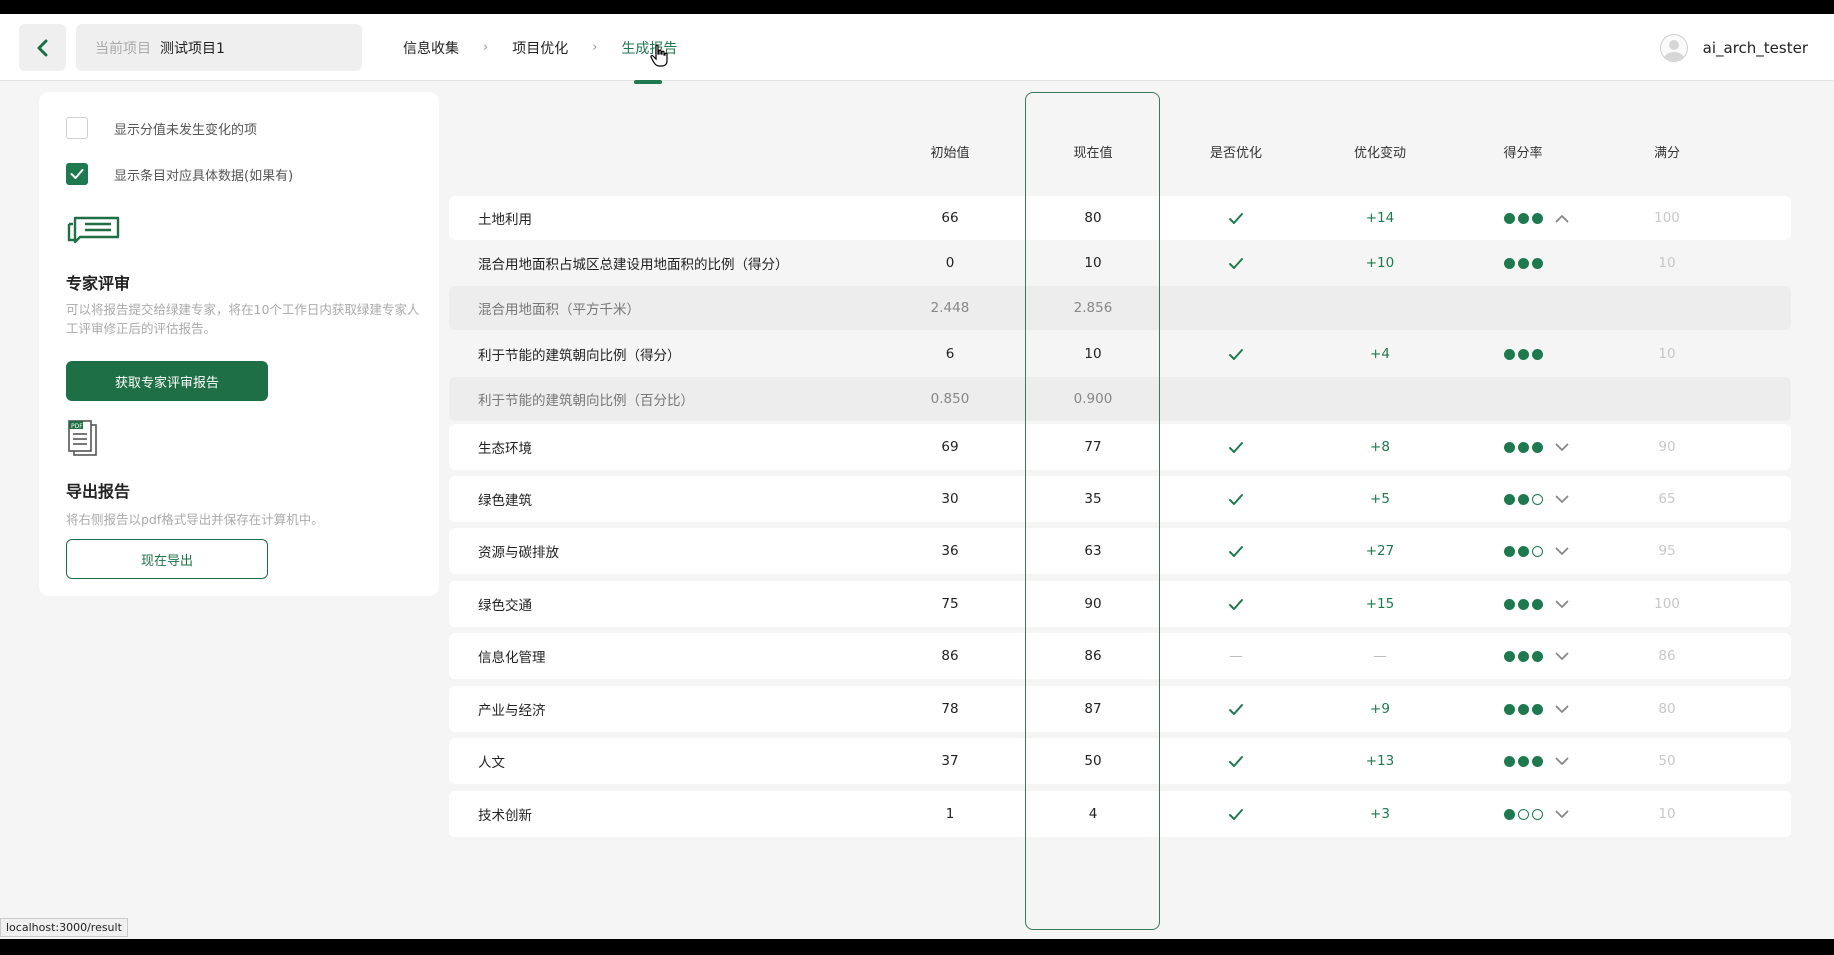 This screenshot has width=1834, height=955. What do you see at coordinates (1667, 447) in the screenshot?
I see `full-score: 90` at bounding box center [1667, 447].